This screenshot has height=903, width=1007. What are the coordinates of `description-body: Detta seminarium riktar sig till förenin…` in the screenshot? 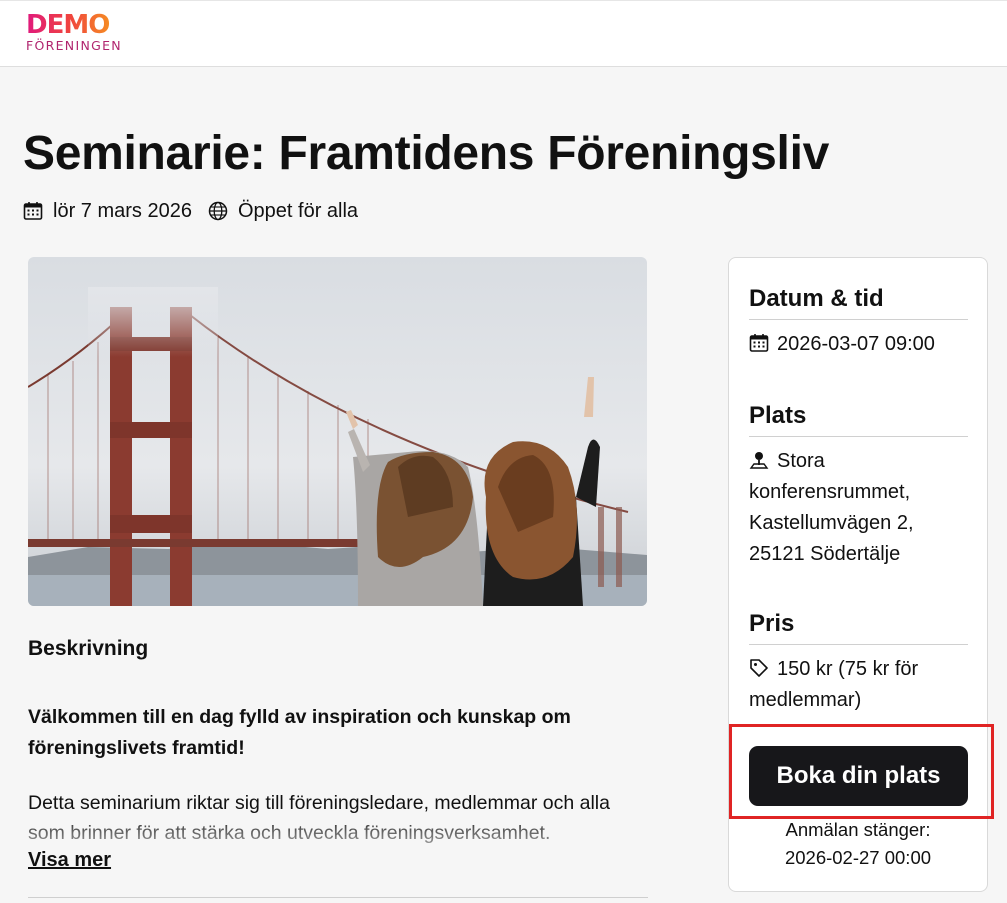 It's located at (319, 818).